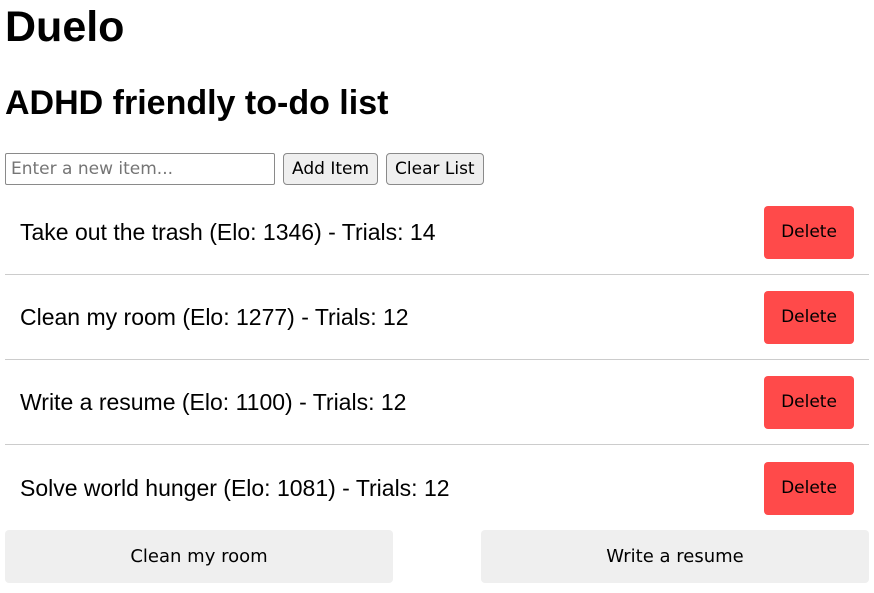 This screenshot has width=874, height=593. Describe the element at coordinates (214, 316) in the screenshot. I see `todo-item-text: Clean my room (Elo: 1277) - Trials: 12` at that location.